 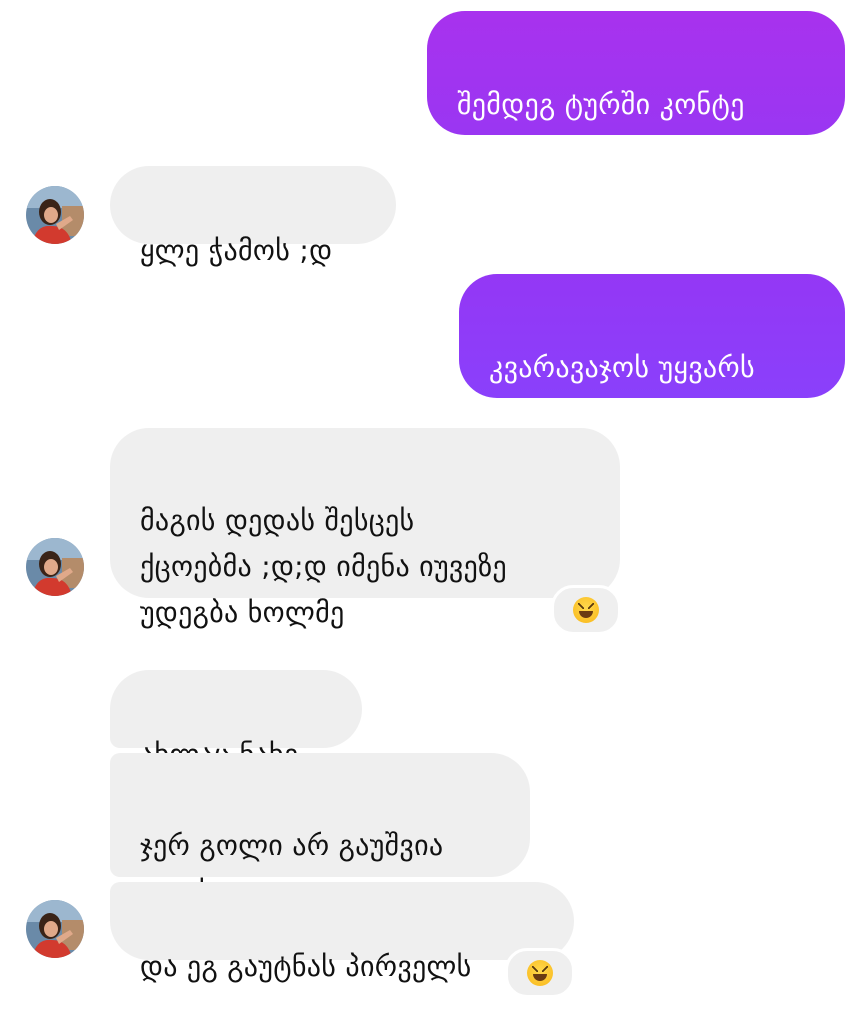 I want to click on message-text: კვარავაჯოს უყვარს გოლის გატანა, so click(x=622, y=390).